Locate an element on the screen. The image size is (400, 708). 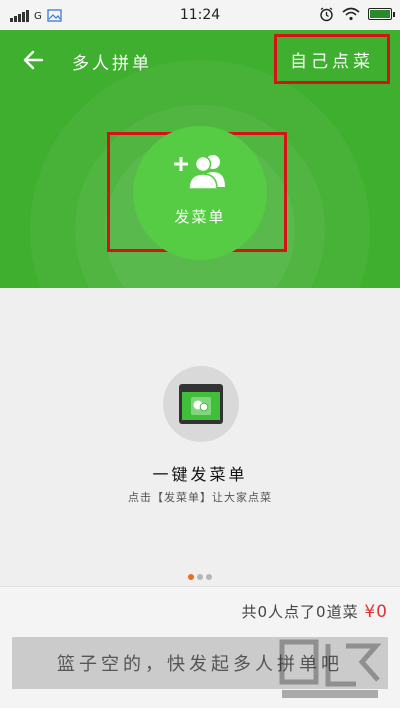
battery-icon is located at coordinates (381, 14).